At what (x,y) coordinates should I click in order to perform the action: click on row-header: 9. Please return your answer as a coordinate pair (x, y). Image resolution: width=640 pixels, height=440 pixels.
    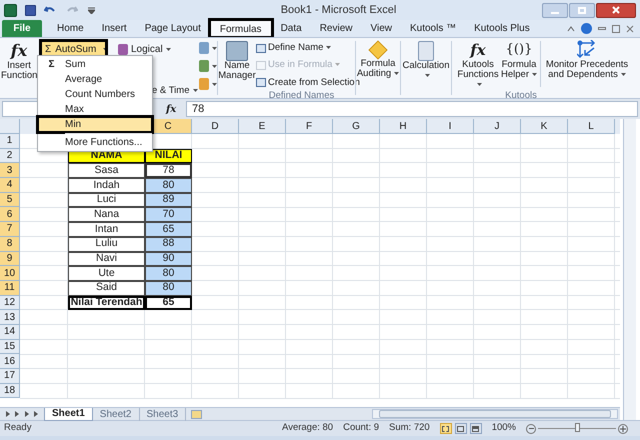
    Looking at the image, I should click on (10, 259).